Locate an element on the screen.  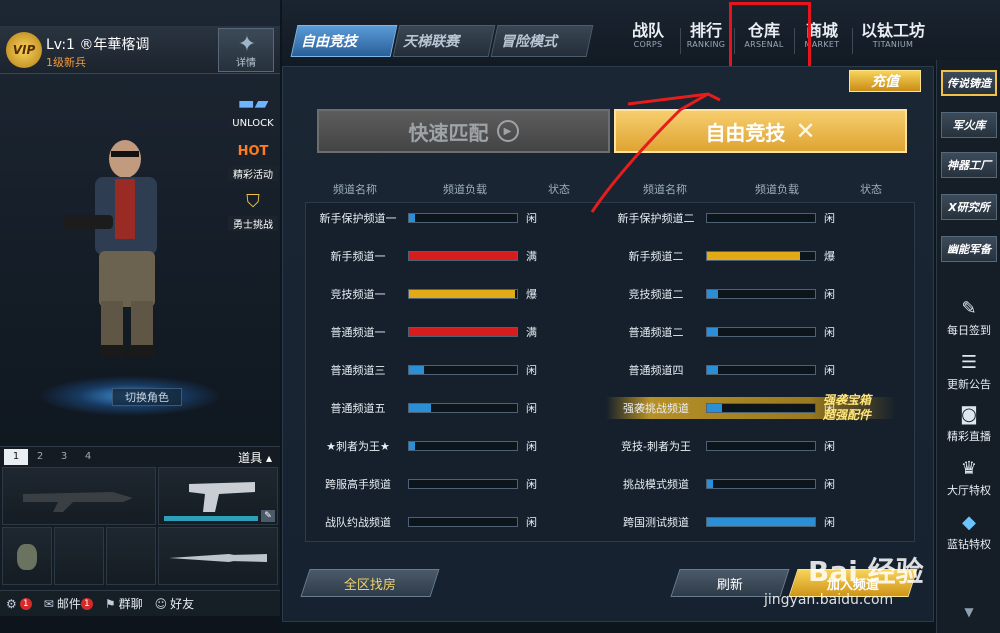
nav-ranking-label: 排行 is located at coordinates (705, 30).